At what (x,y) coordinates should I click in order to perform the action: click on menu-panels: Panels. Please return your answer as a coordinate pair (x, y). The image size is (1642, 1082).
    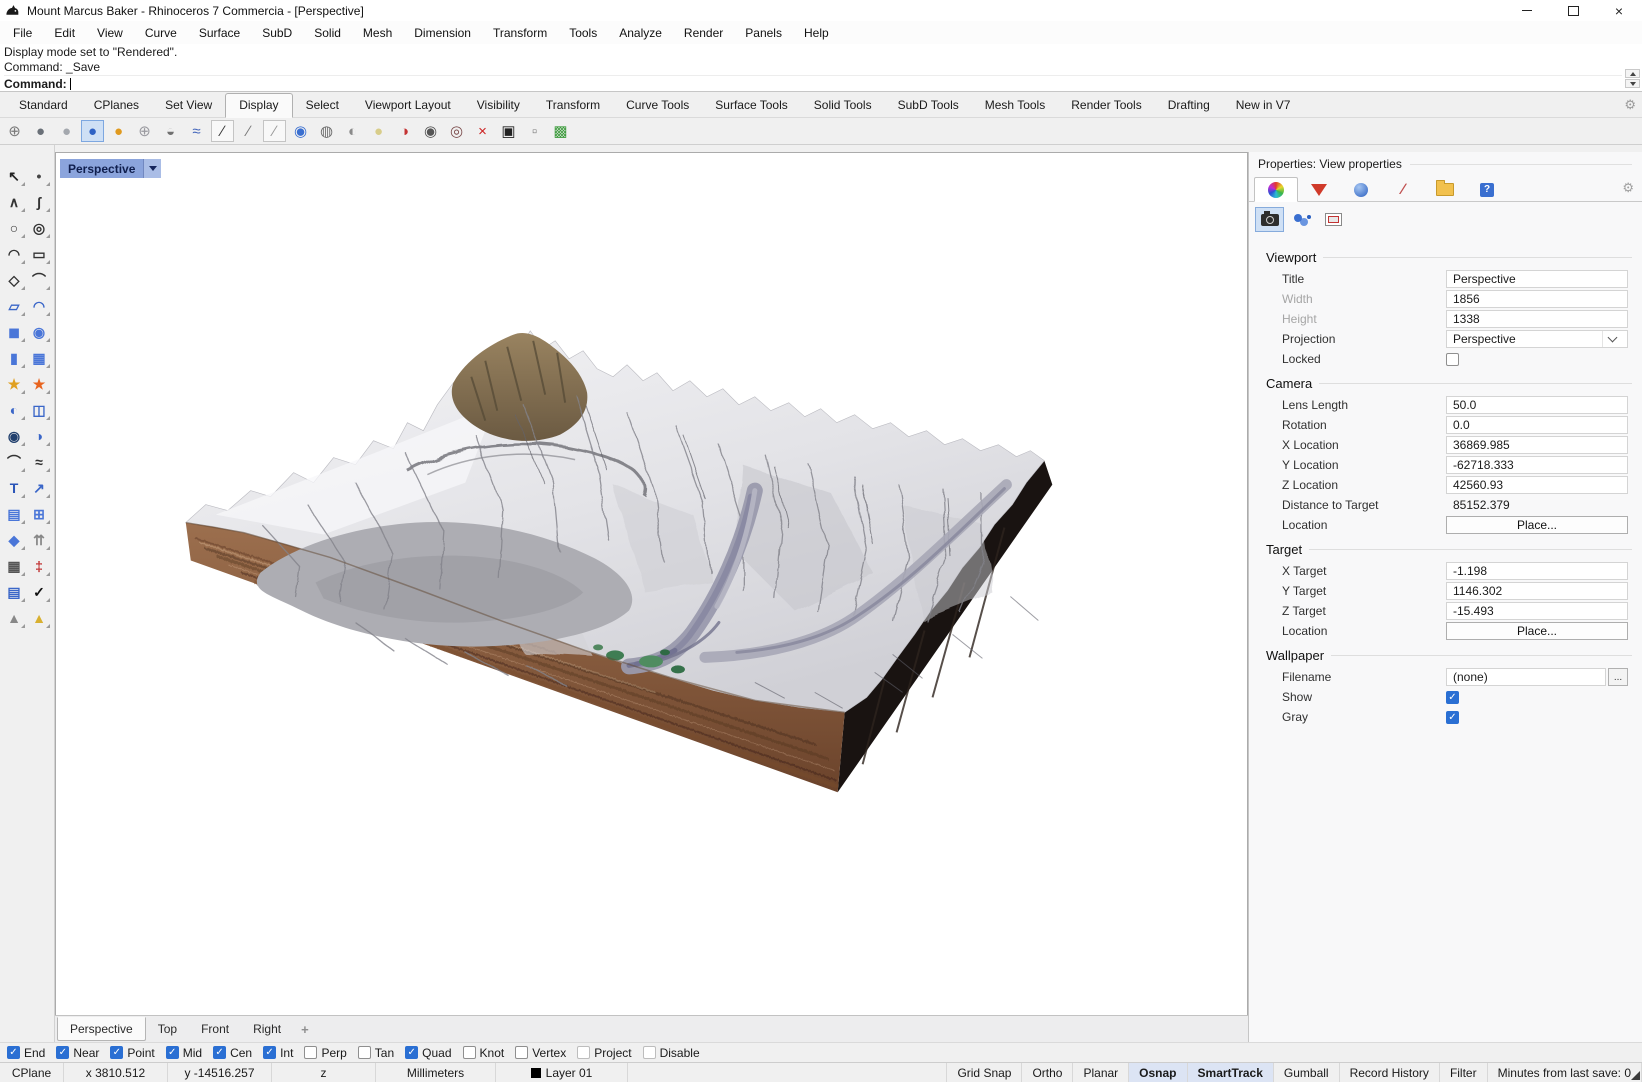
    Looking at the image, I should click on (763, 33).